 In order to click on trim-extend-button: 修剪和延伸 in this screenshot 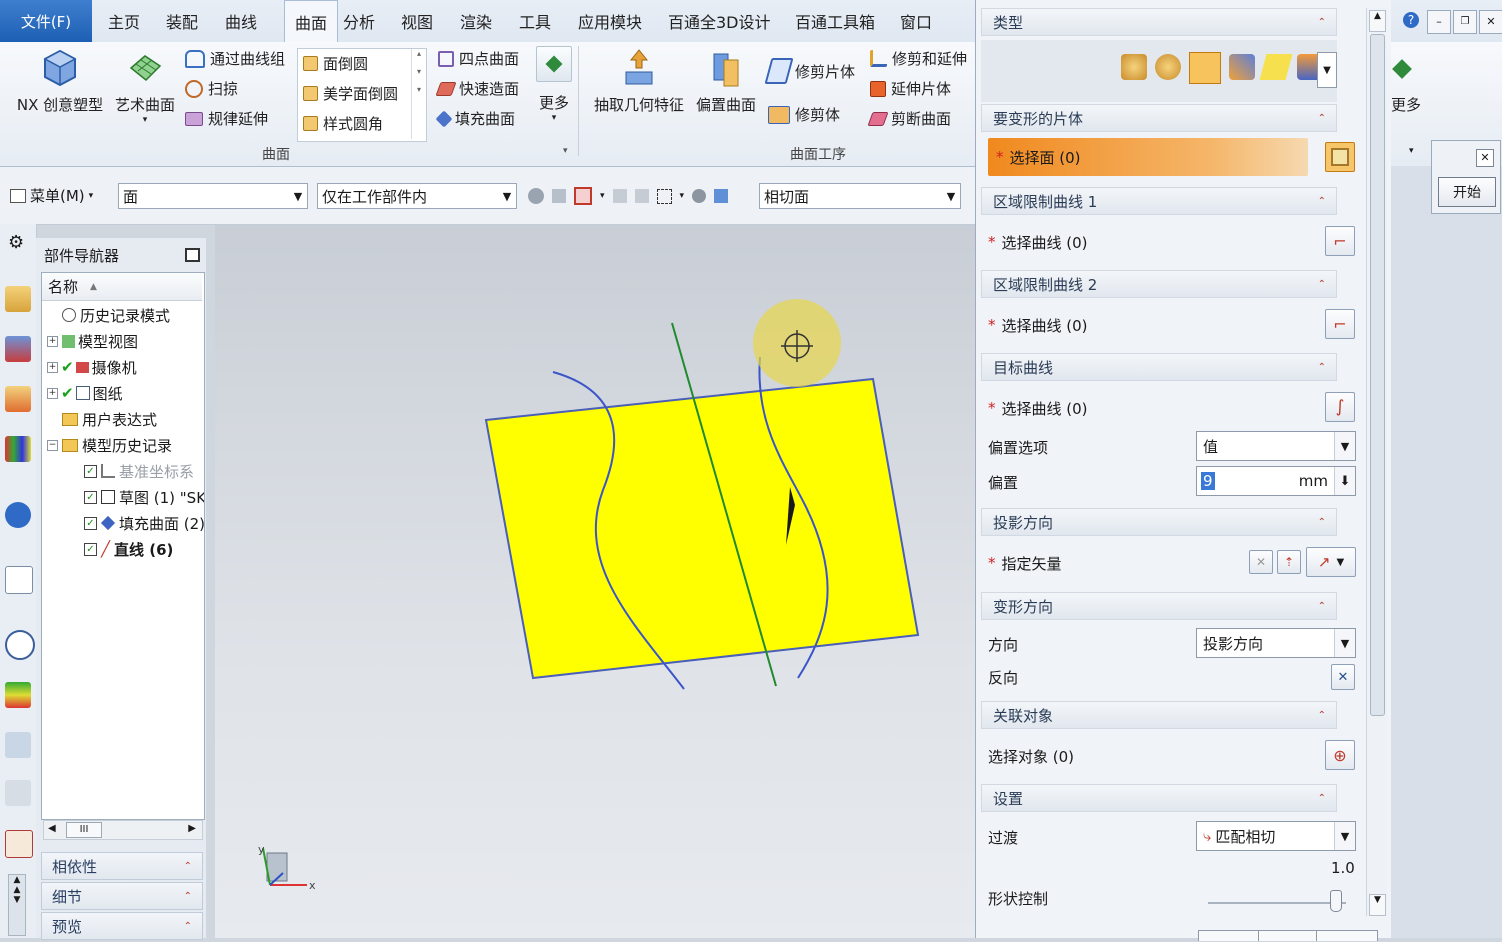, I will do `click(918, 58)`.